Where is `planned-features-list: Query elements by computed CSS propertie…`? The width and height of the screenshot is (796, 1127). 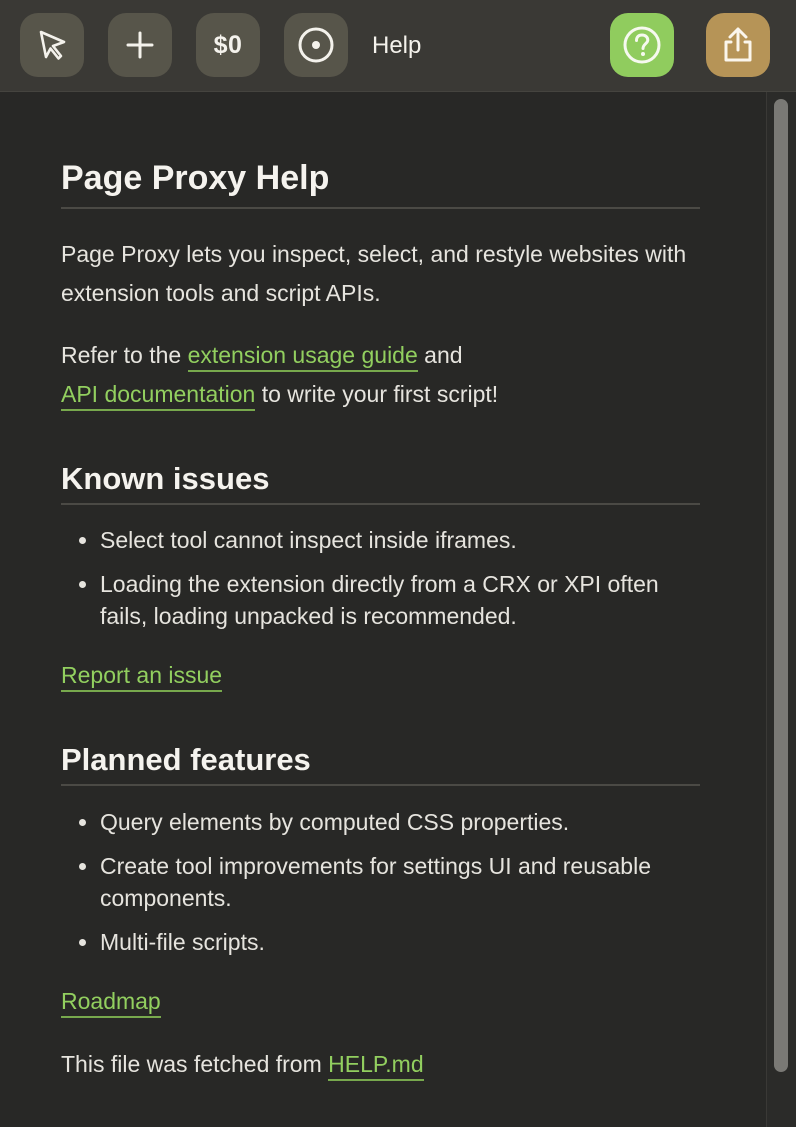
planned-features-list: Query elements by computed CSS propertie… is located at coordinates (371, 888).